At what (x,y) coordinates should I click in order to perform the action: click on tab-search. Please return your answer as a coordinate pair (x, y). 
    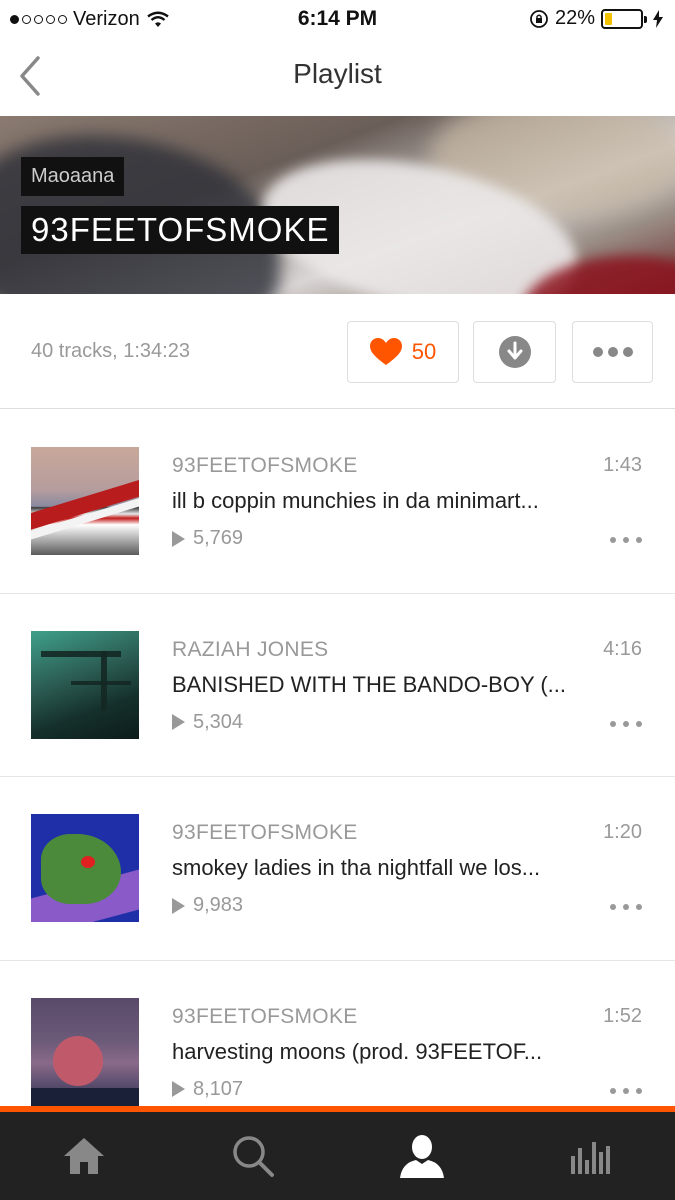
    Looking at the image, I should click on (253, 1156).